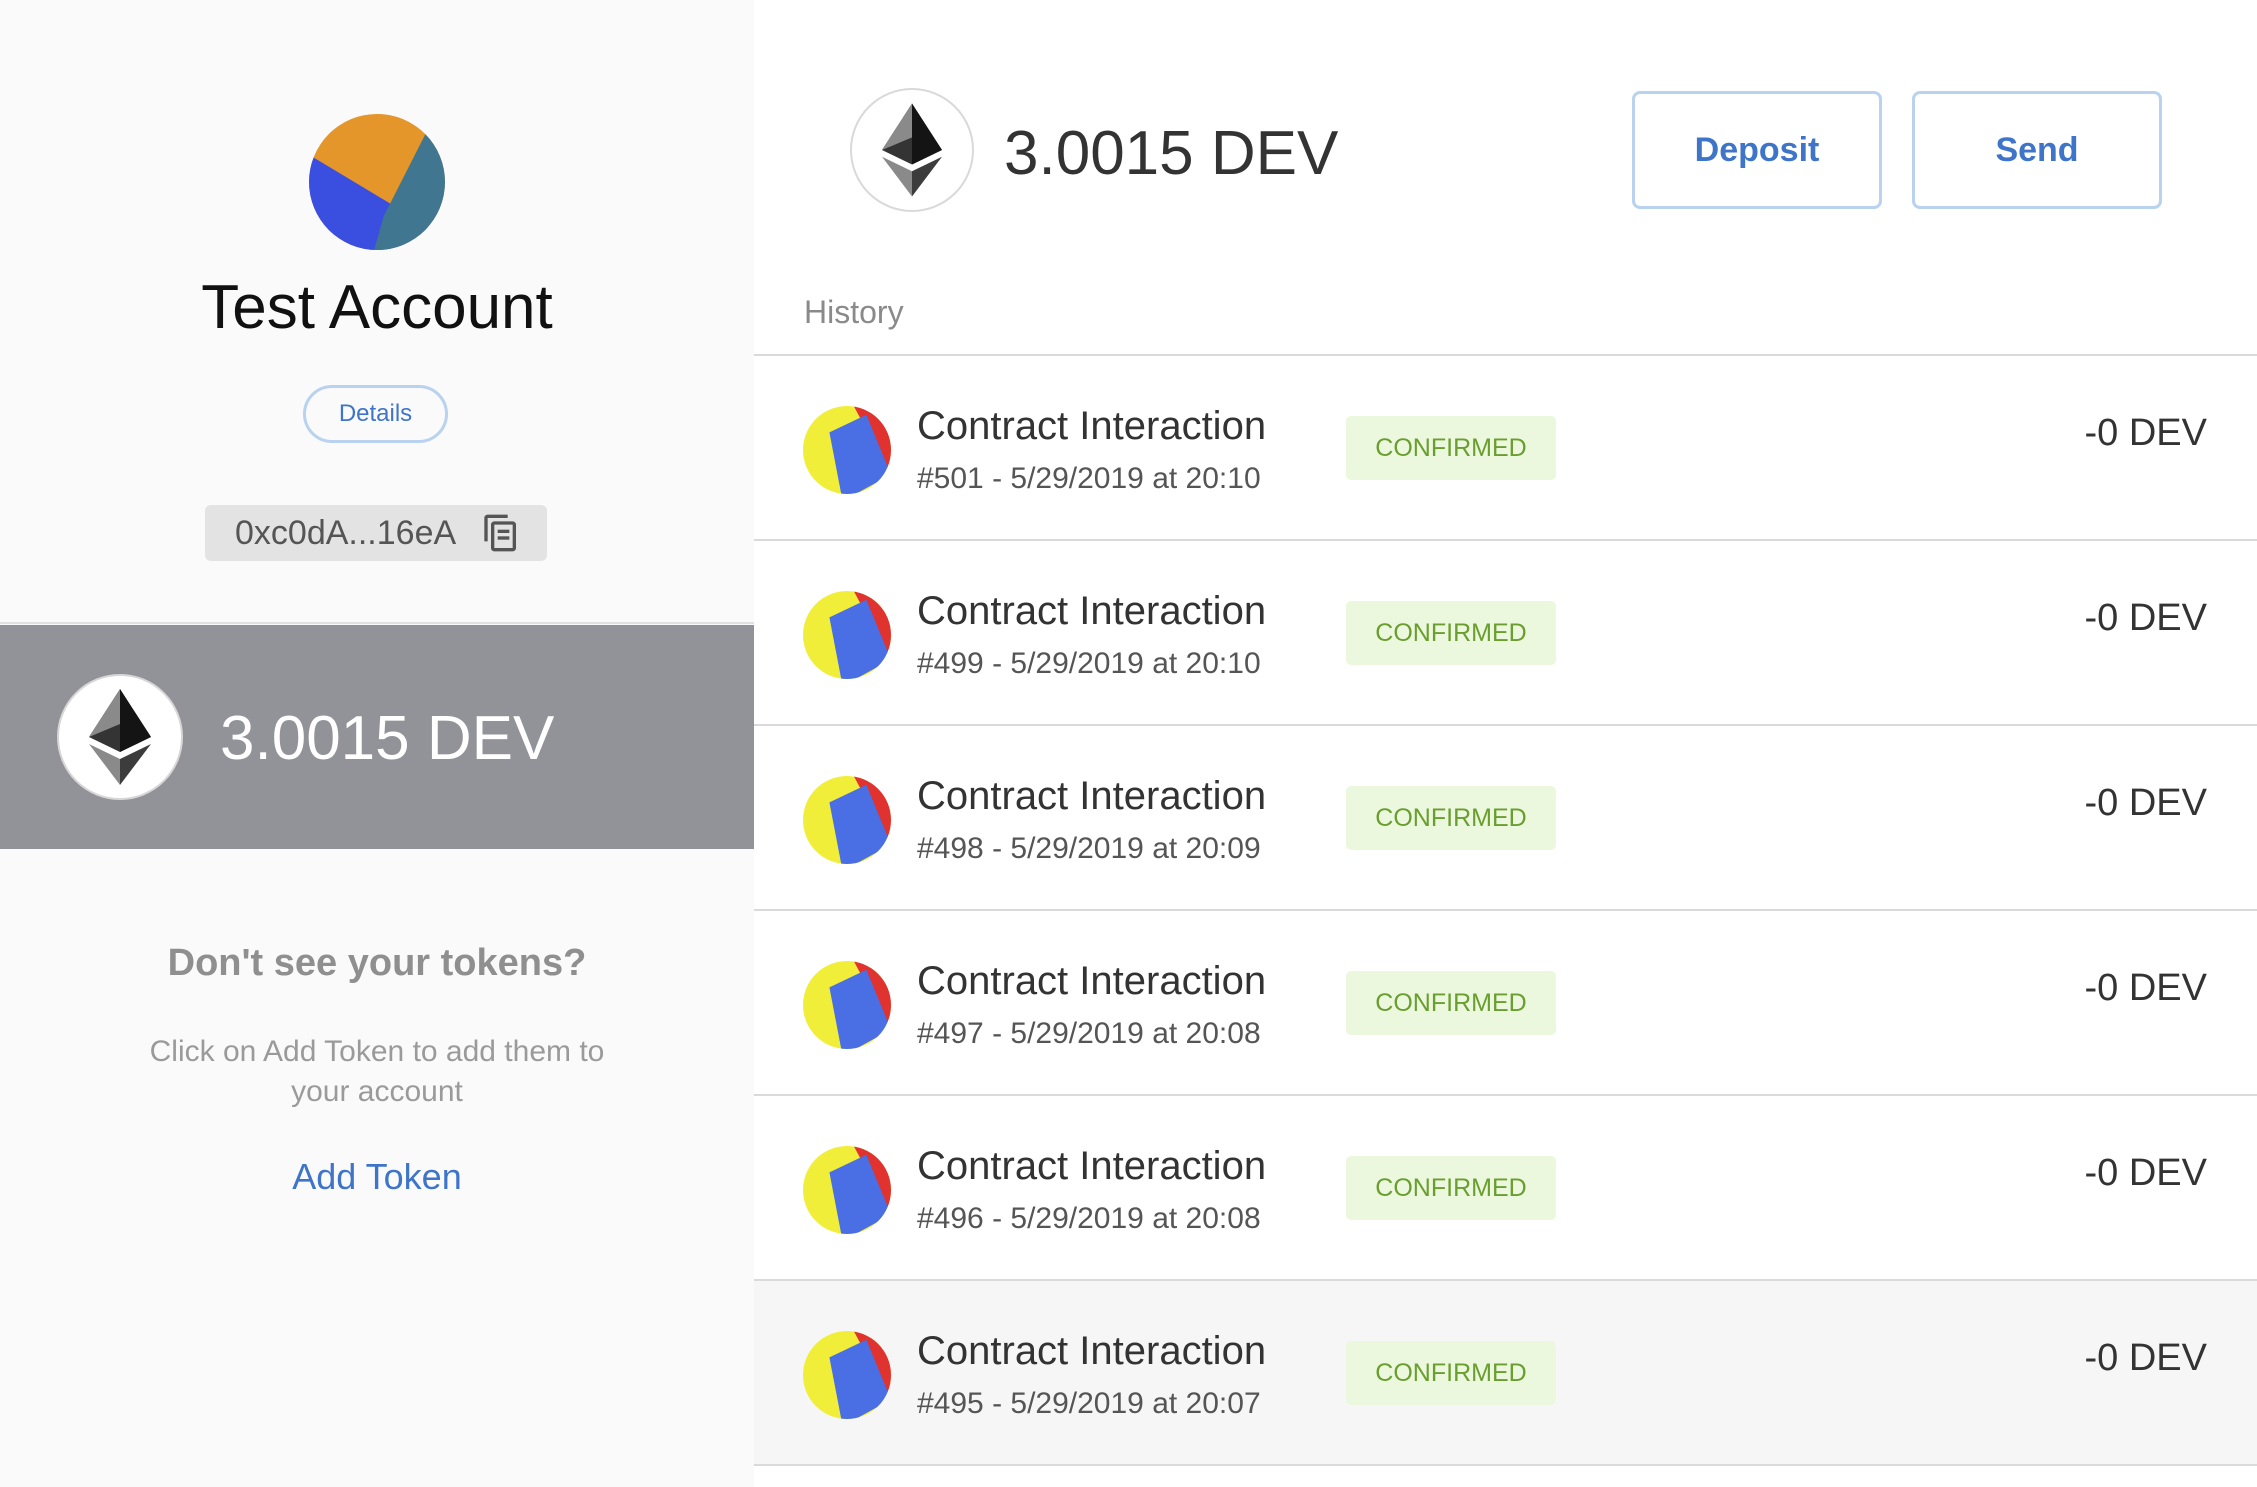  I want to click on sidebar-balance-amount: 3.0015 DEV, so click(387, 738).